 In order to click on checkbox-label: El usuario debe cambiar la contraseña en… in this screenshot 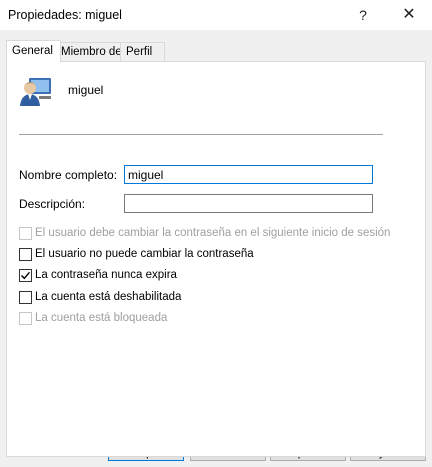, I will do `click(213, 233)`.